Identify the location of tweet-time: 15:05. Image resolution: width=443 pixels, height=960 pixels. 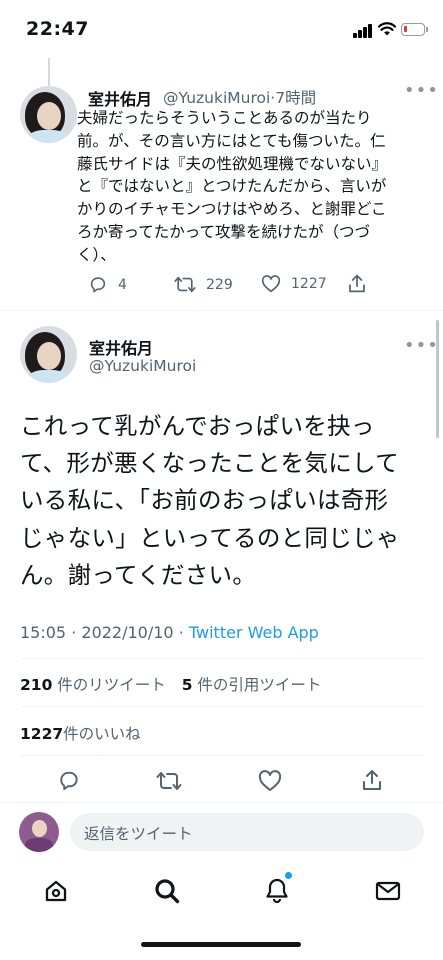
(43, 632).